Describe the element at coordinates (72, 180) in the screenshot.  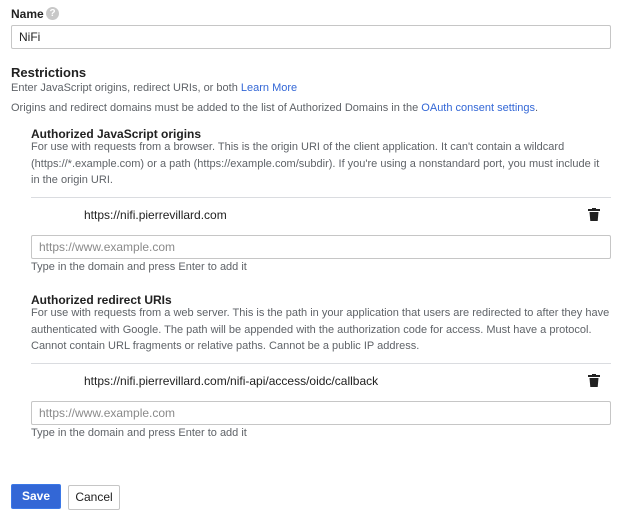
I see `js-origins-desc-line: in the origin URI.` at that location.